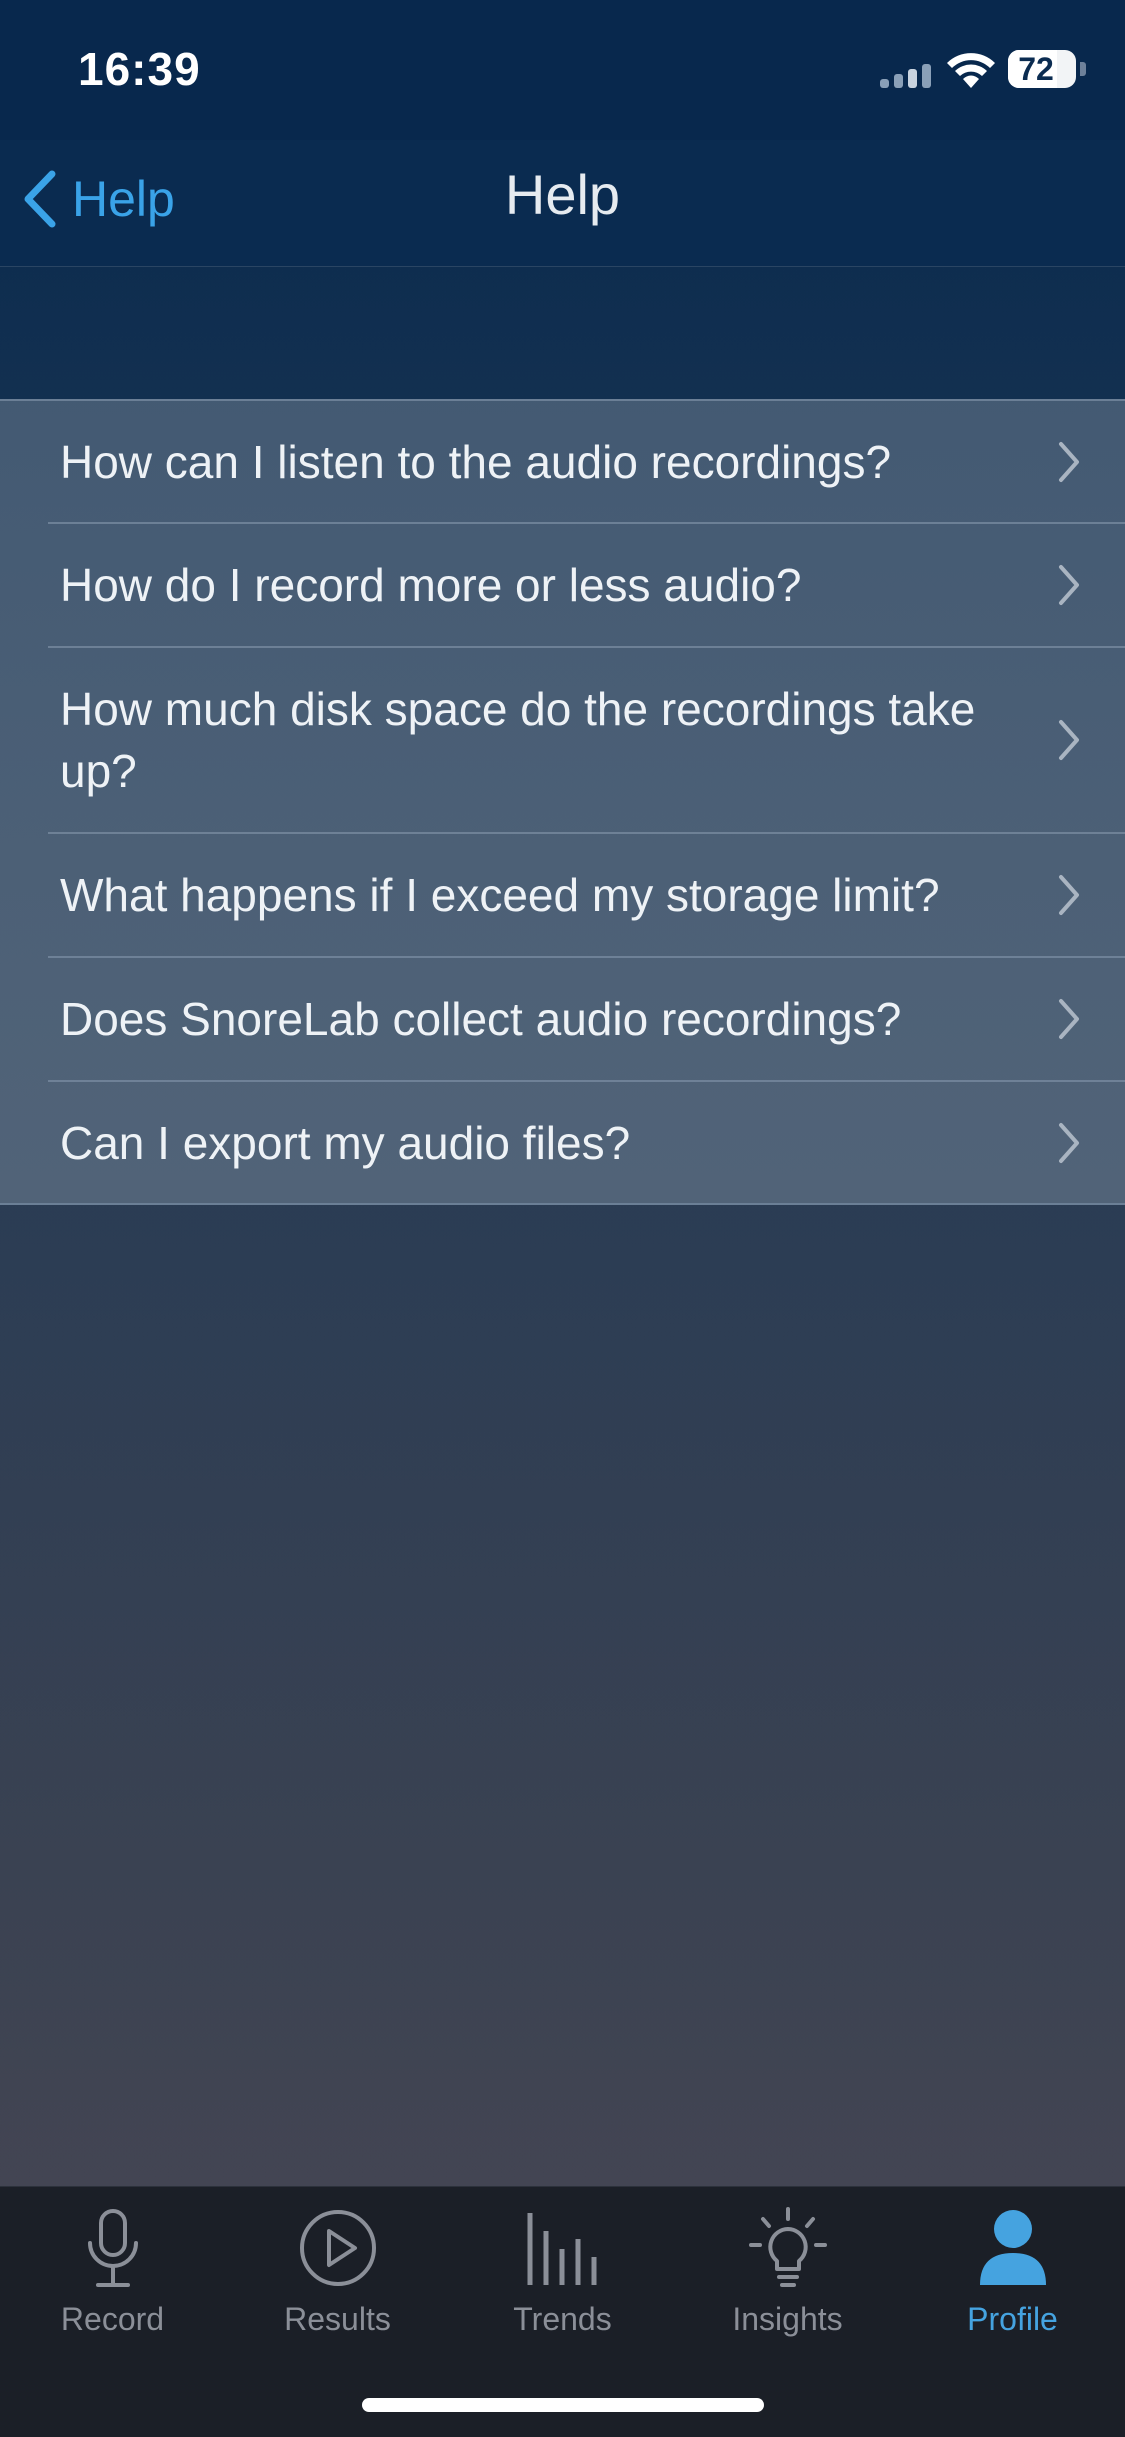 Image resolution: width=1125 pixels, height=2437 pixels. Describe the element at coordinates (1012, 2319) in the screenshot. I see `tab-label: Profile` at that location.